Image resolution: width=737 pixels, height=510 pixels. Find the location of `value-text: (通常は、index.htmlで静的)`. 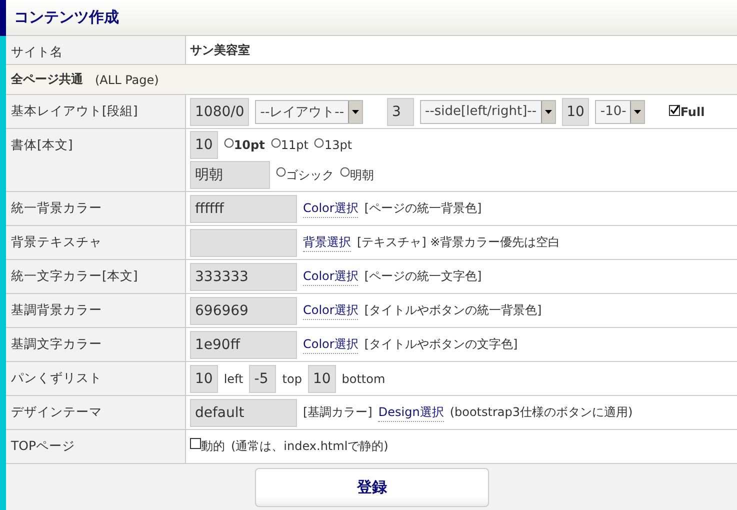

value-text: (通常は、index.htmlで静的) is located at coordinates (309, 446).